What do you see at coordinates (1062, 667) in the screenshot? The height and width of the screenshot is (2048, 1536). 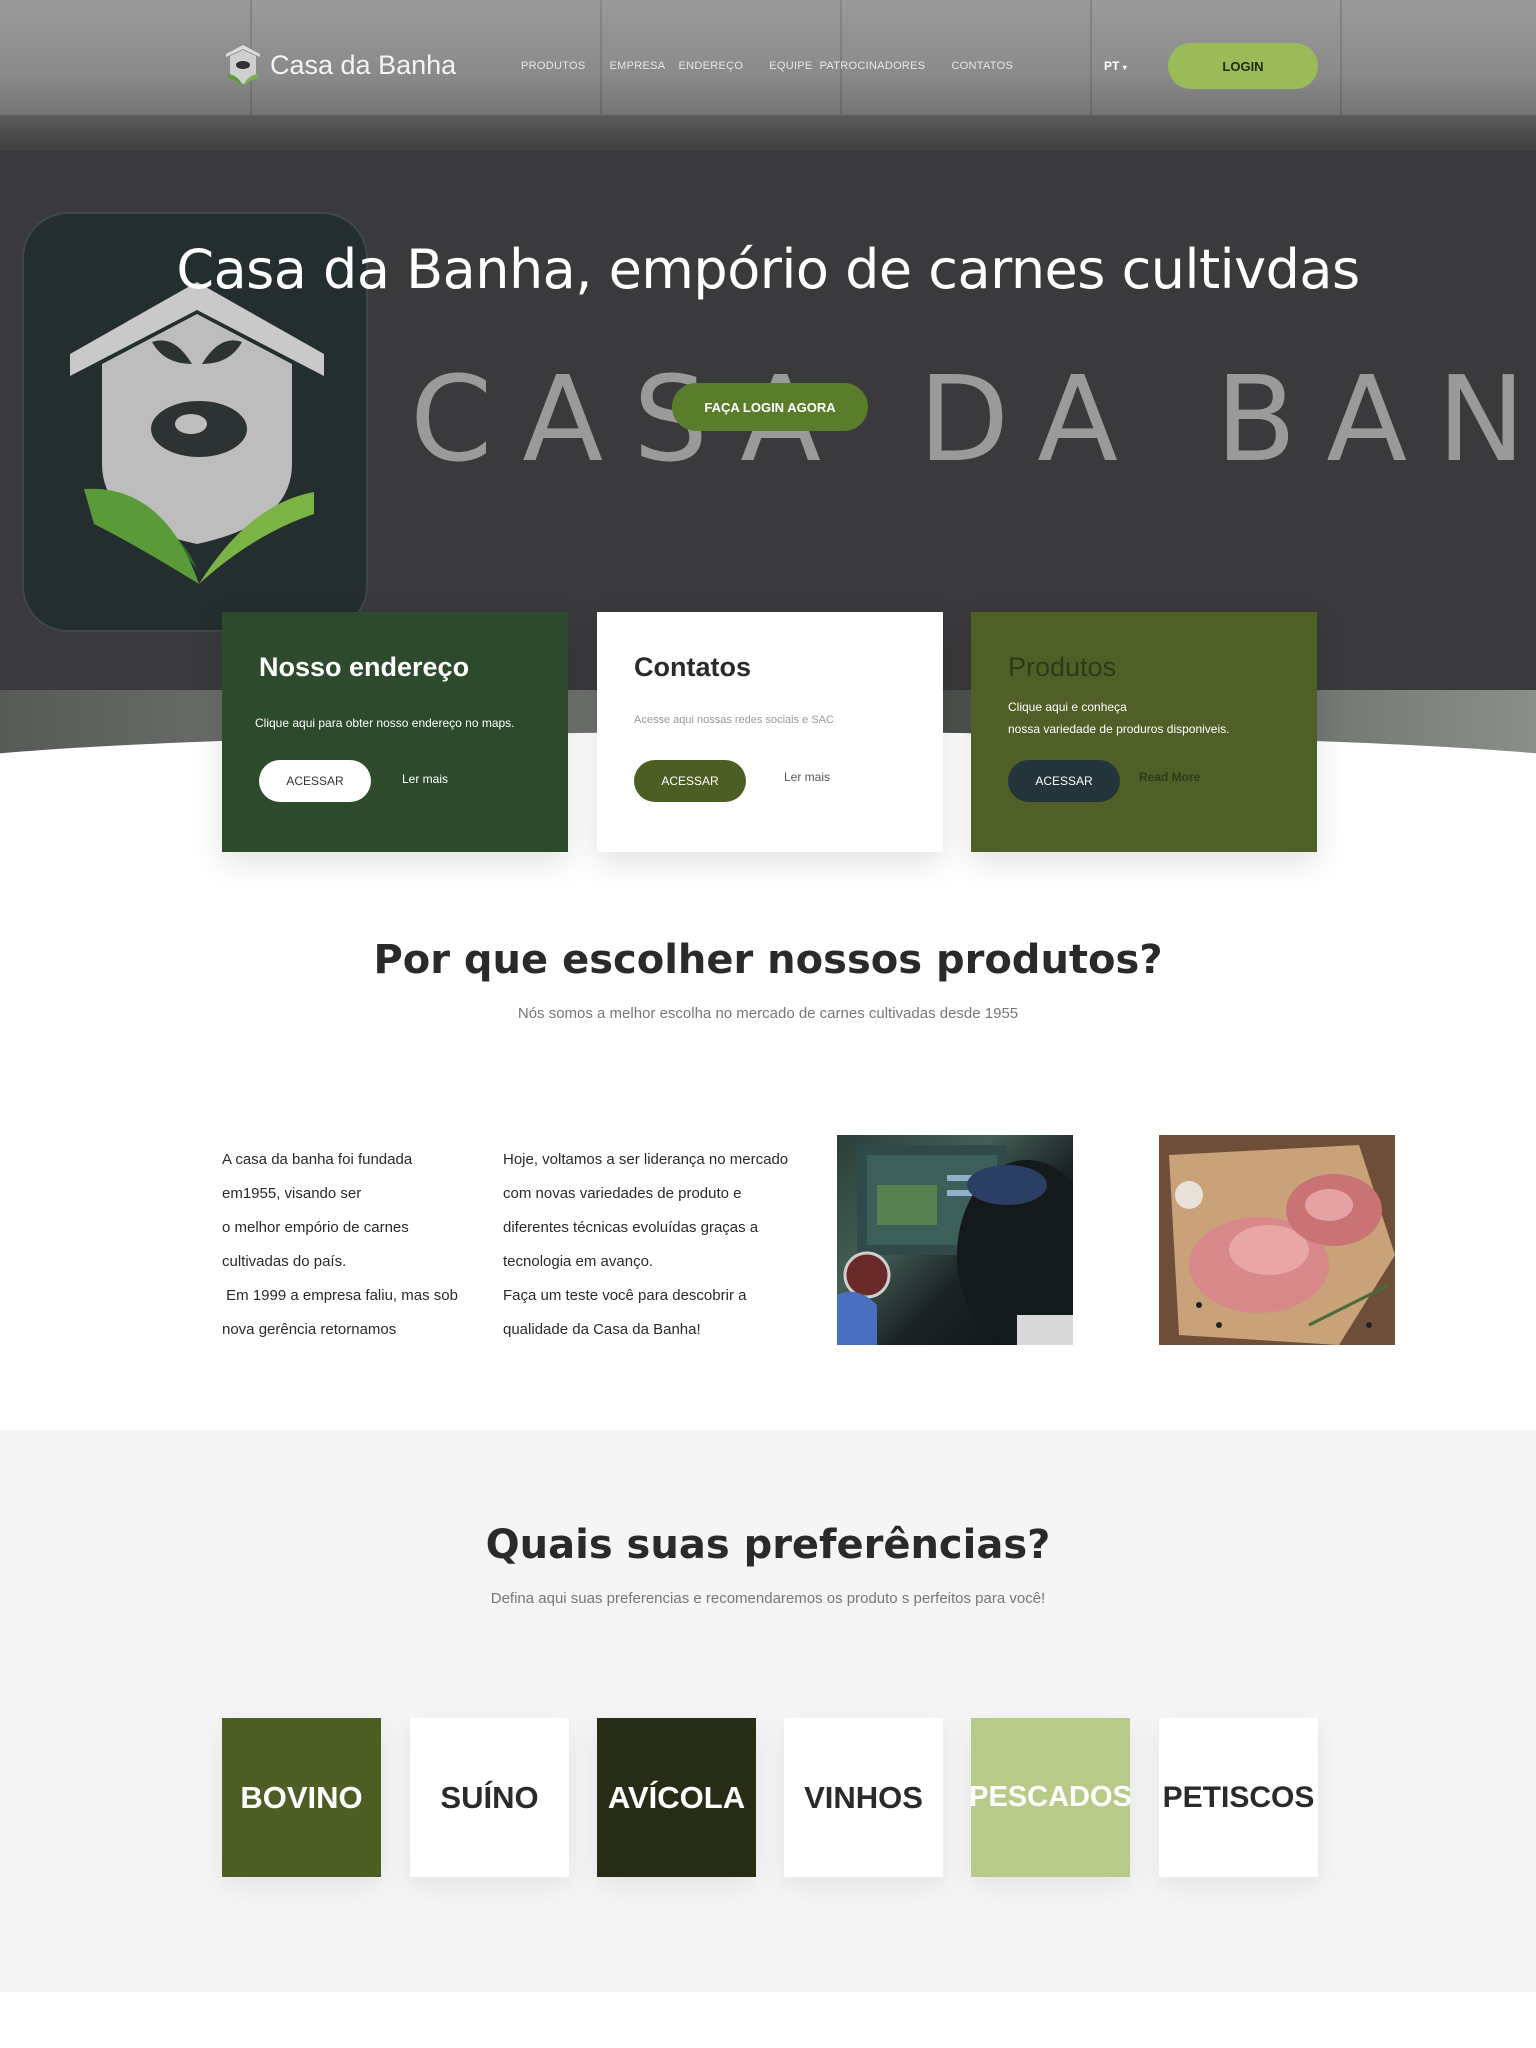 I see `card-title: Produtos` at bounding box center [1062, 667].